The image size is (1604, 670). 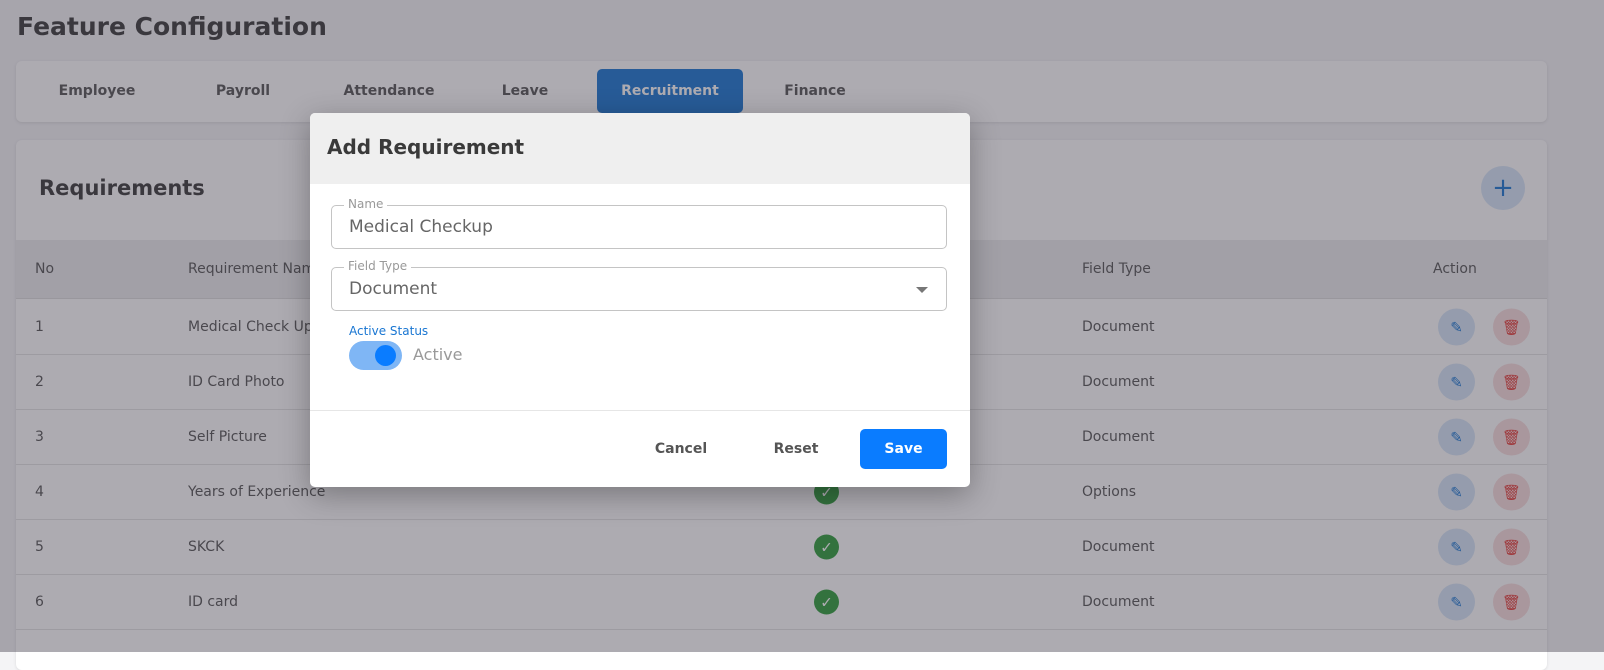 What do you see at coordinates (421, 227) in the screenshot?
I see `name-value: Medical Checkup` at bounding box center [421, 227].